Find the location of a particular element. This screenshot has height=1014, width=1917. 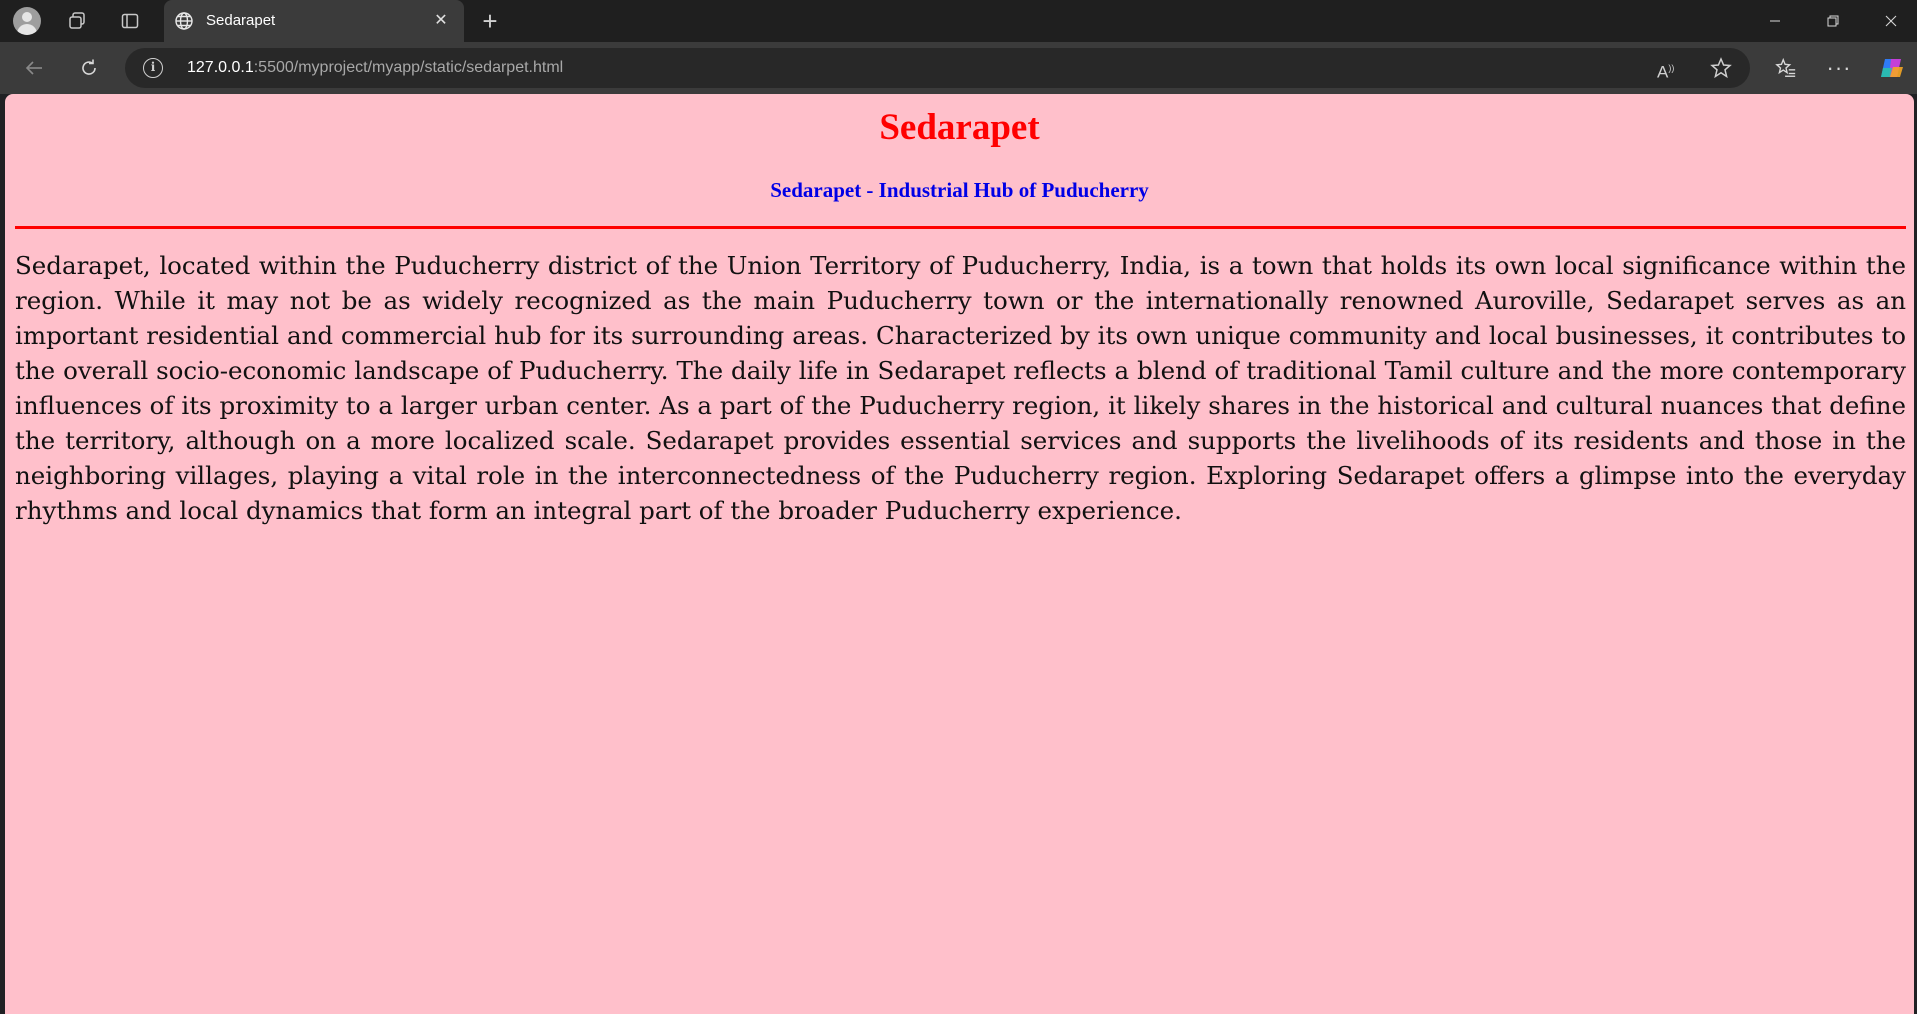

tab-actions-button is located at coordinates (130, 21).